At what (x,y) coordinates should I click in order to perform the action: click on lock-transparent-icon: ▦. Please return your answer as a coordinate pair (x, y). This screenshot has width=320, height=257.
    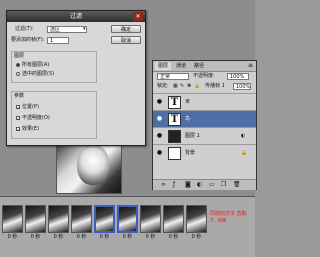
    Looking at the image, I should click on (175, 86).